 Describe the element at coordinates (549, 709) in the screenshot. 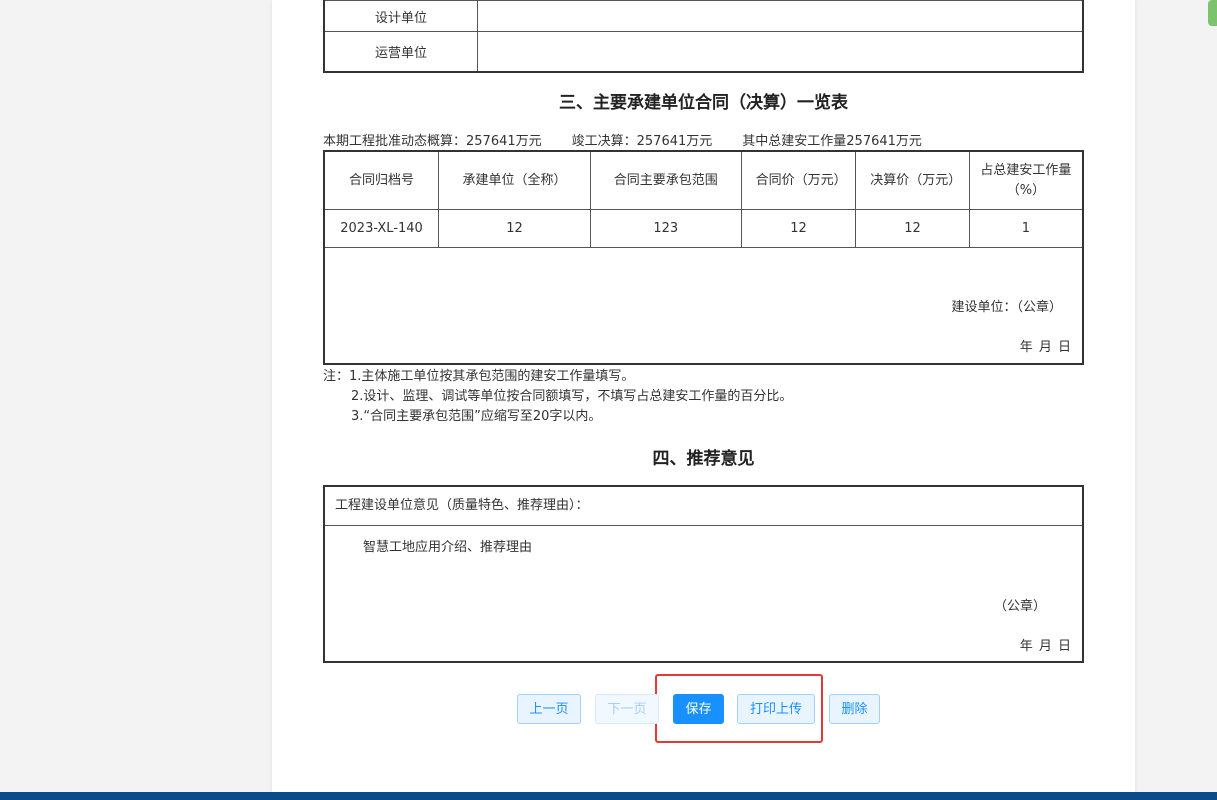

I see `prev-page-button: 上一页` at that location.